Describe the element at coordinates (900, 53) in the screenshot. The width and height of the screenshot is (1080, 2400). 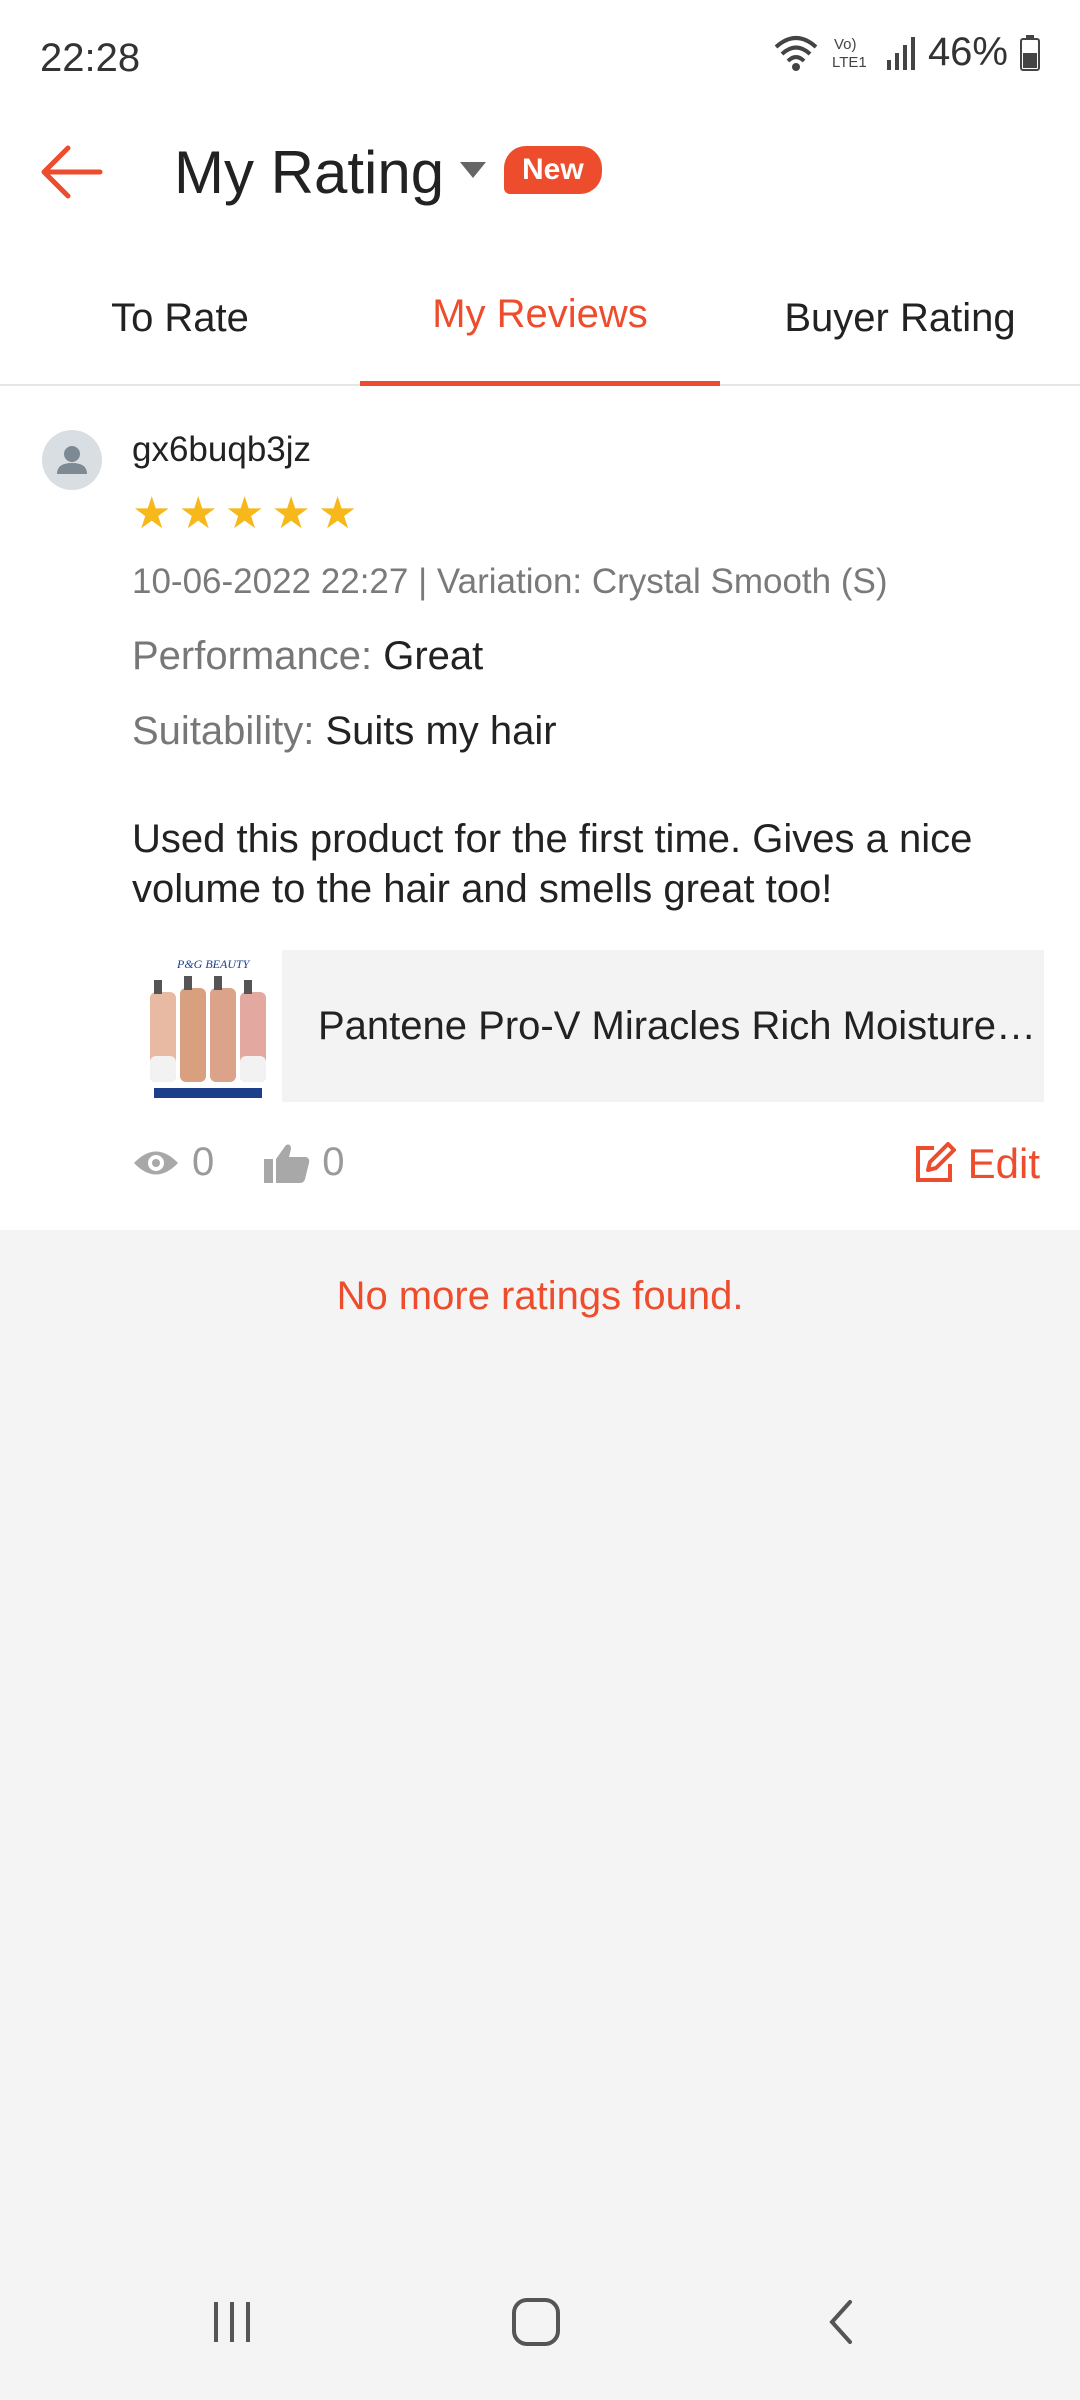
I see `signal-icon` at that location.